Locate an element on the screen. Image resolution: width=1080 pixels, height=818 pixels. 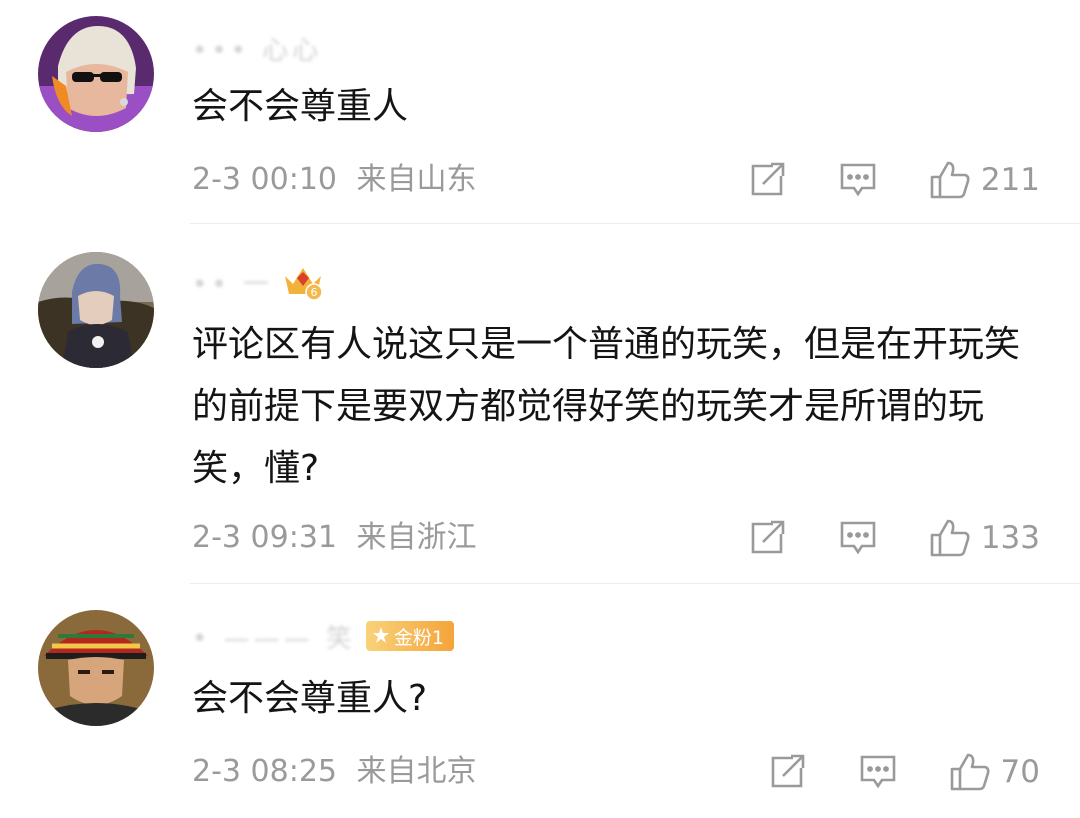
comment-actions: 133 is located at coordinates (868, 538).